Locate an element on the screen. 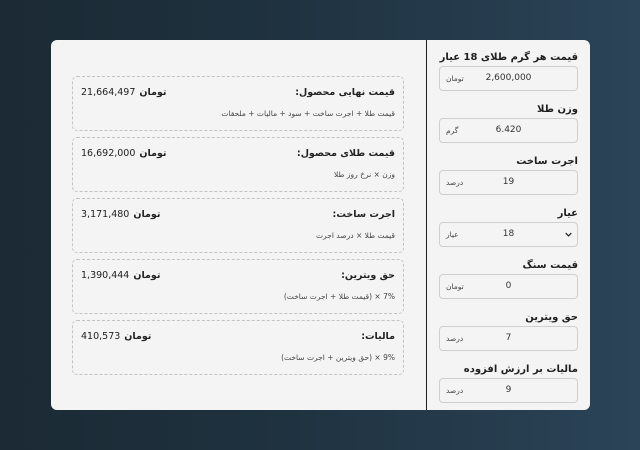 The image size is (640, 450). stone-price-input: 0 تومان is located at coordinates (508, 286).